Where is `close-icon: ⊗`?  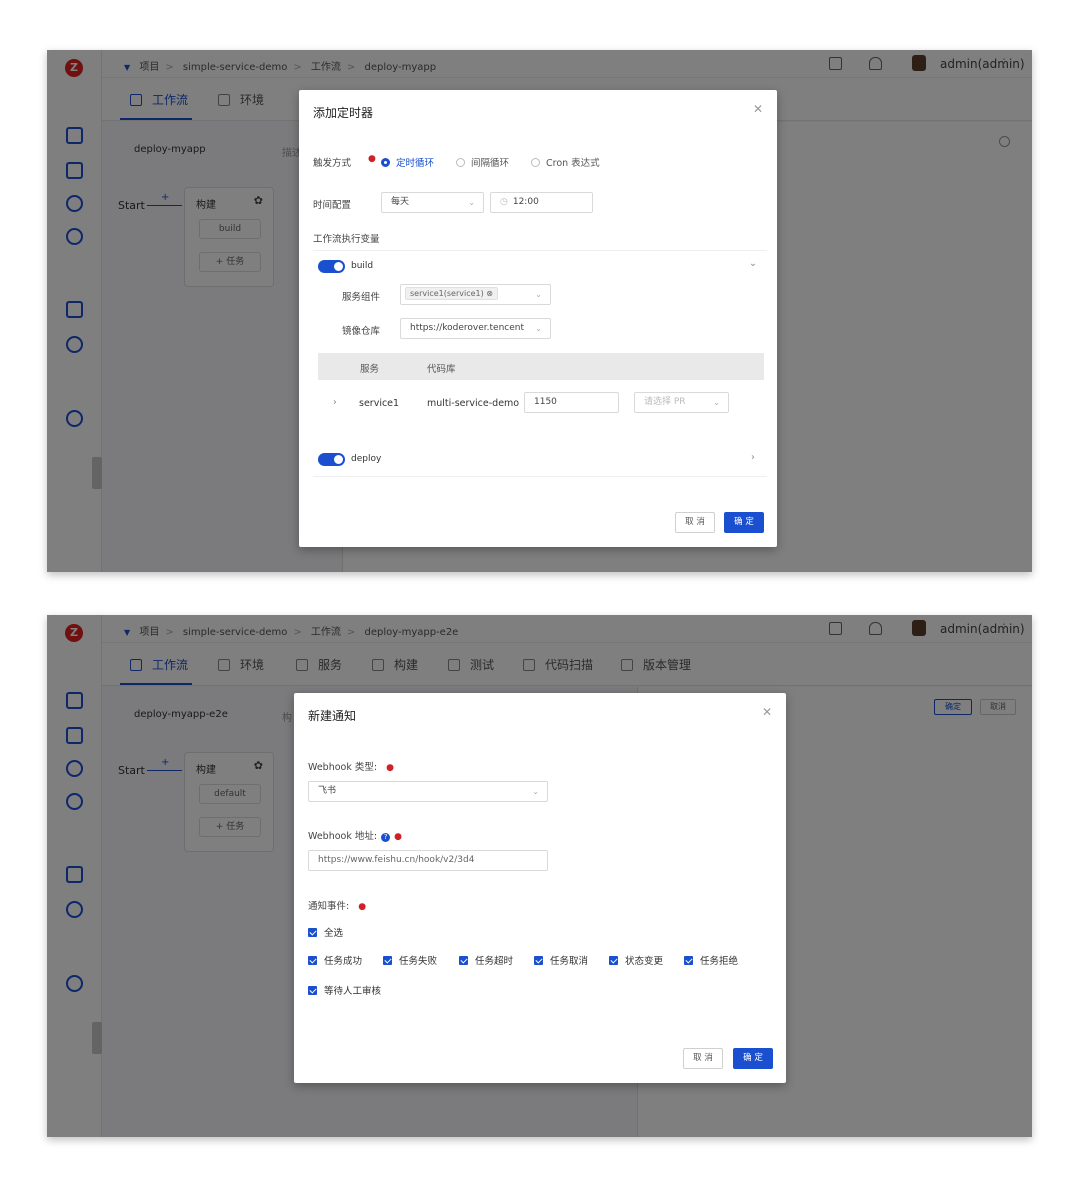 close-icon: ⊗ is located at coordinates (489, 293).